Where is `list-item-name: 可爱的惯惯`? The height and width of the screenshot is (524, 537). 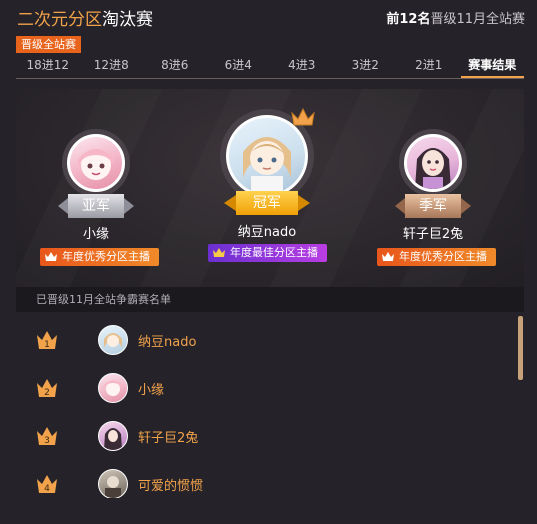 list-item-name: 可爱的惯惯 is located at coordinates (170, 484).